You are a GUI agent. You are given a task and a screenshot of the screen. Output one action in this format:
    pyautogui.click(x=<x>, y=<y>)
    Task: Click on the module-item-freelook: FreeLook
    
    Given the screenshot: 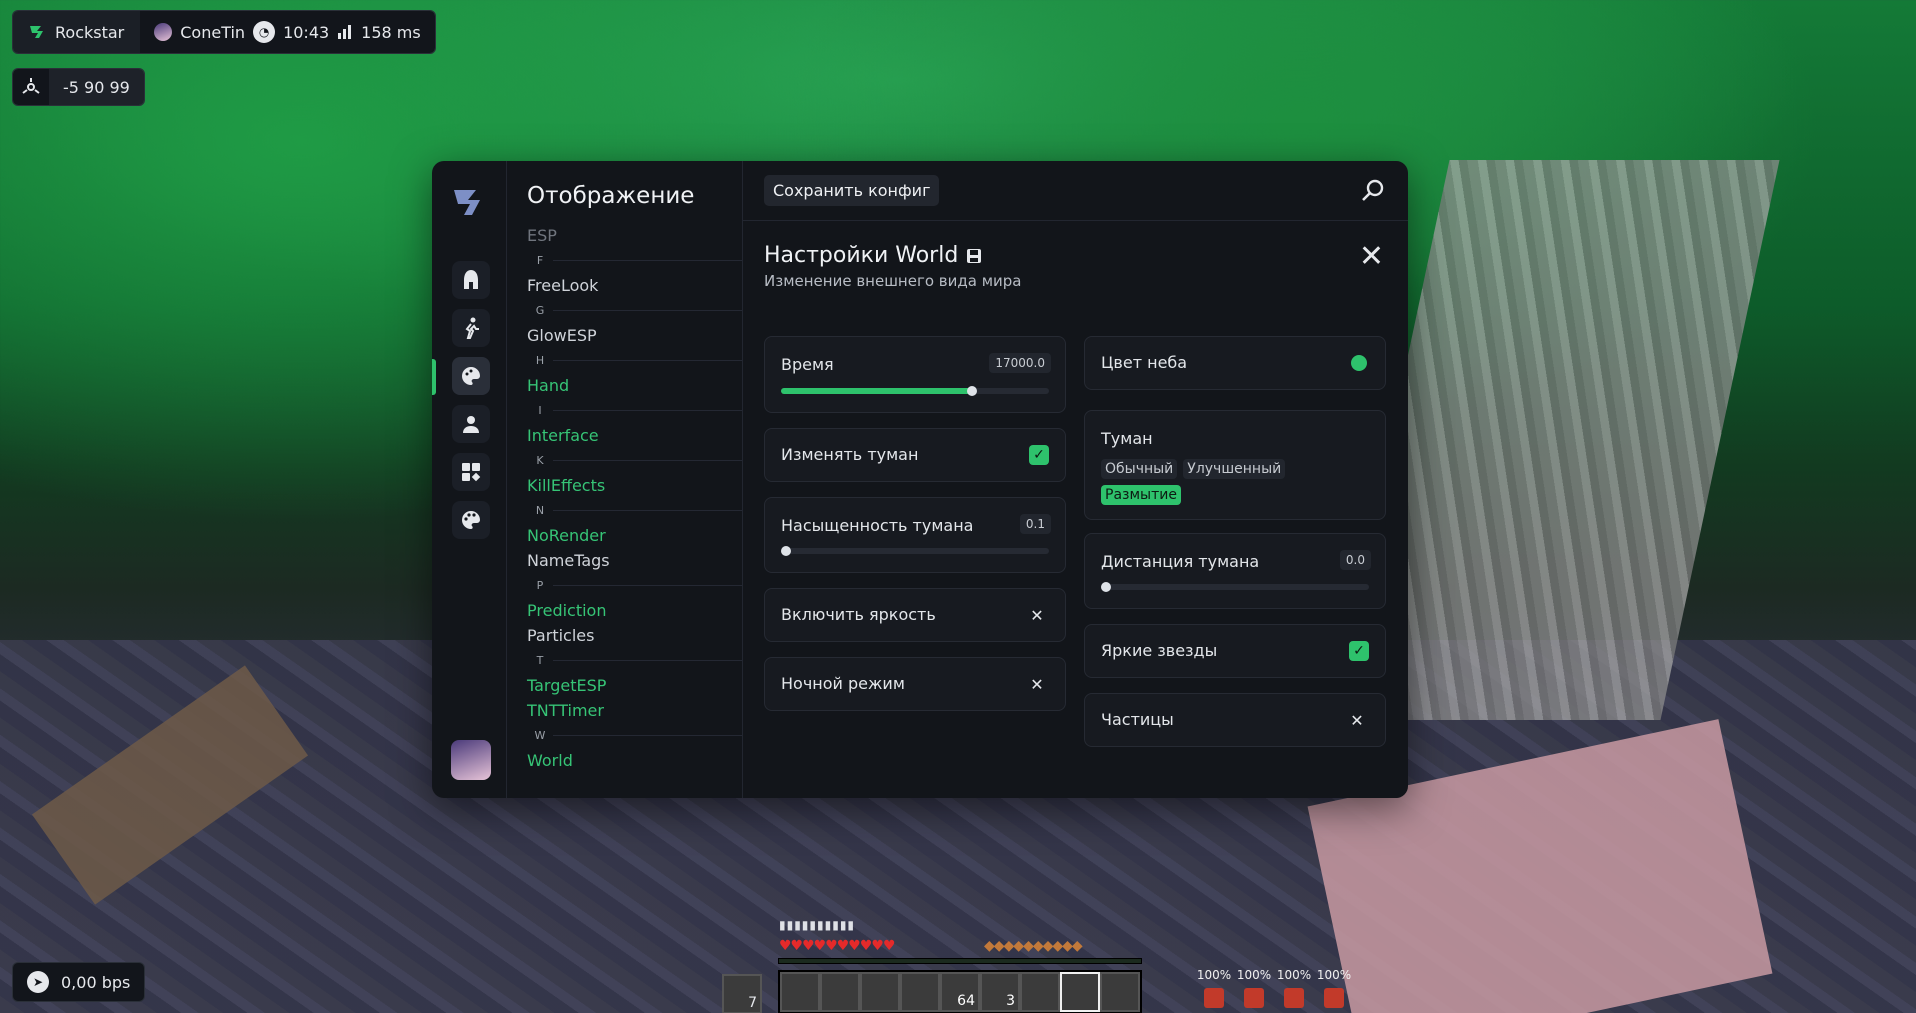 What is the action you would take?
    pyautogui.click(x=624, y=285)
    